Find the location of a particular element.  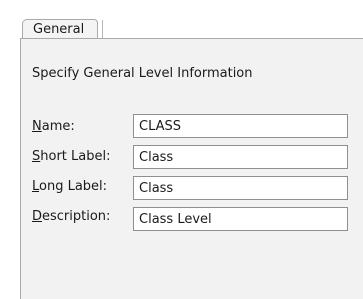

long-label-mnemonic: L is located at coordinates (36, 186).